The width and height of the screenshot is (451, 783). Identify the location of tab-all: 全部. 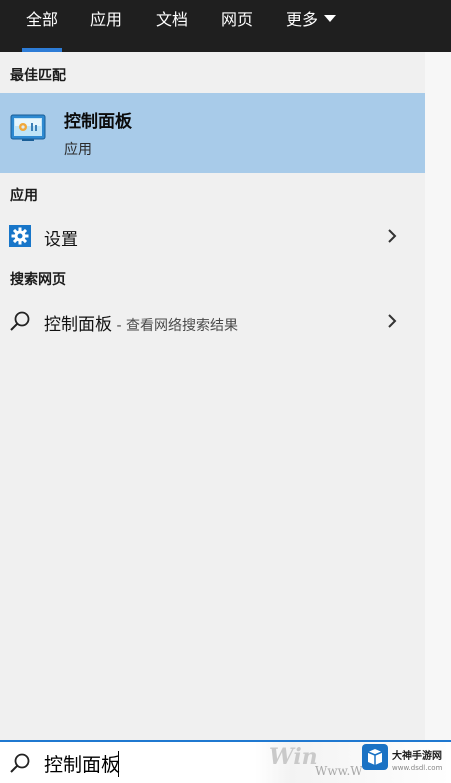
(42, 26).